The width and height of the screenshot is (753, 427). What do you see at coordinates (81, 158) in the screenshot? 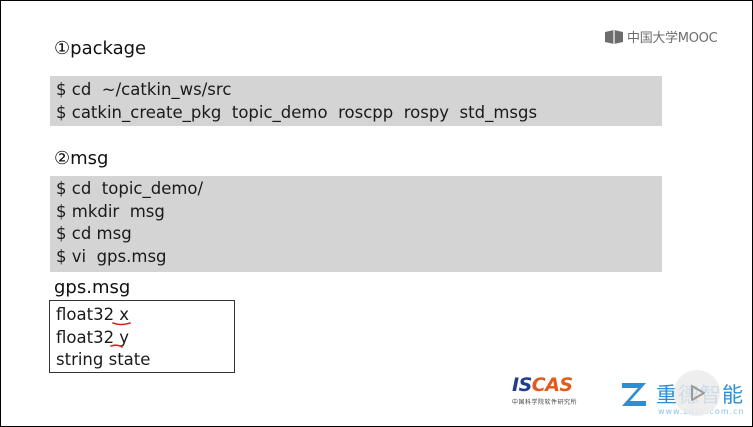
I see `msg-heading: ②msg` at bounding box center [81, 158].